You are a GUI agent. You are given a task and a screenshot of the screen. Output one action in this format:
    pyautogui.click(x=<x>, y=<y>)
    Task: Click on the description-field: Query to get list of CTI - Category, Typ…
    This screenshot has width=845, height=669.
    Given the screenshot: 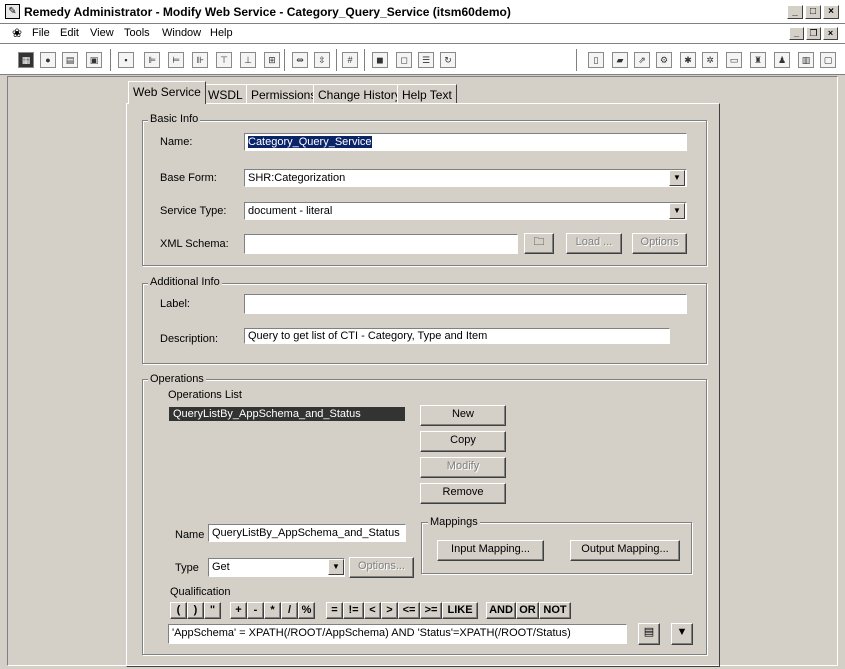 What is the action you would take?
    pyautogui.click(x=457, y=336)
    